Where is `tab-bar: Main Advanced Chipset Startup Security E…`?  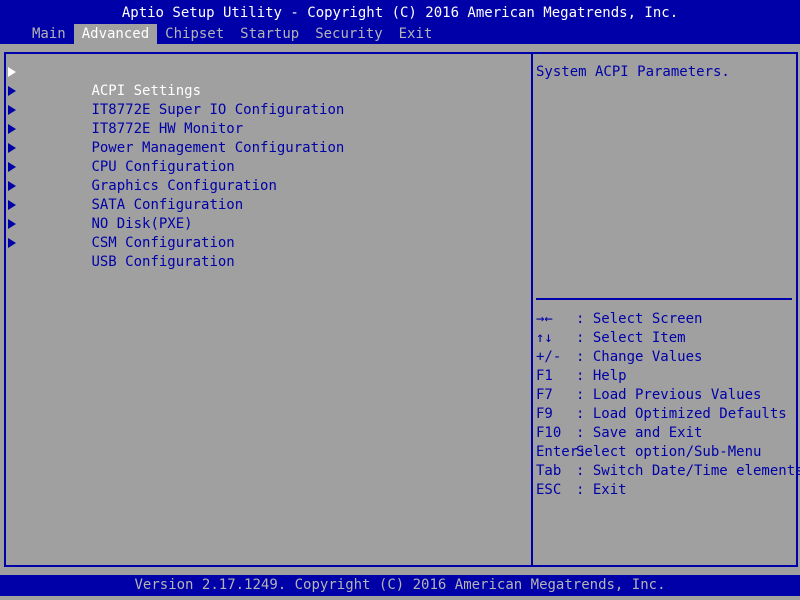 tab-bar: Main Advanced Chipset Startup Security E… is located at coordinates (232, 34).